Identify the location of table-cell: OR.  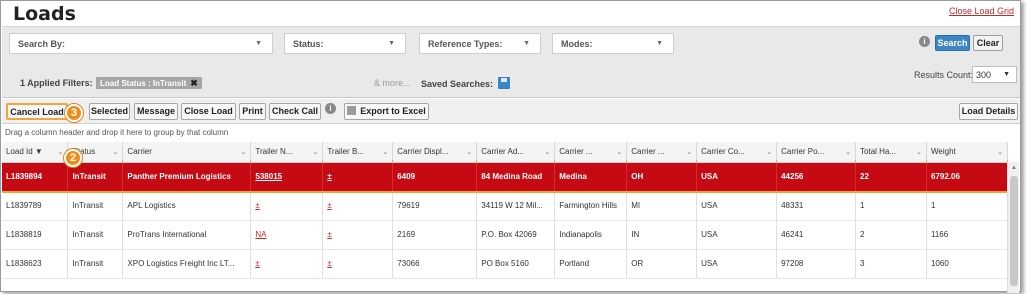
(662, 264).